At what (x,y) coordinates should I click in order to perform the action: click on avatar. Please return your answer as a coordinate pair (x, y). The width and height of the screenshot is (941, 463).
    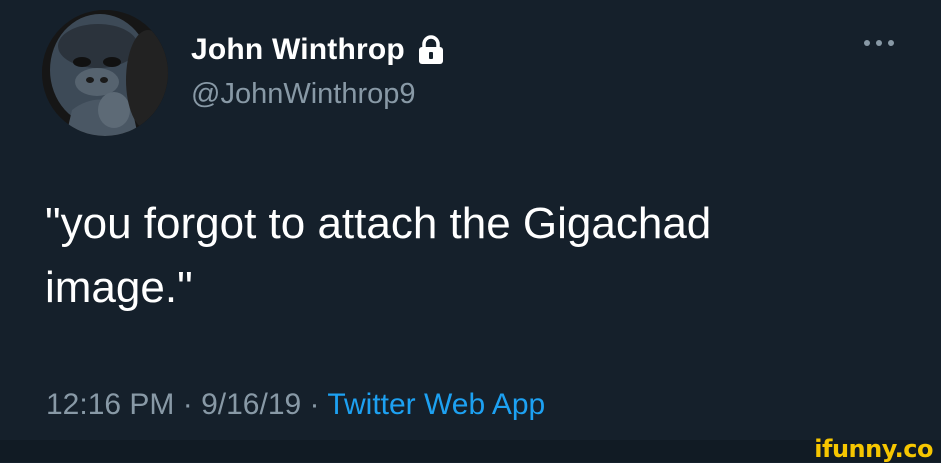
    Looking at the image, I should click on (105, 73).